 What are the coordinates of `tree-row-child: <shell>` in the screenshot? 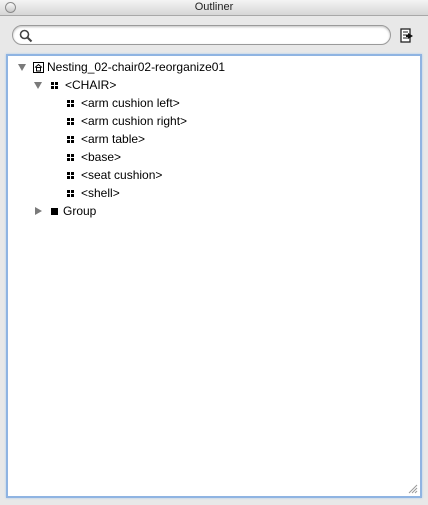 It's located at (214, 193).